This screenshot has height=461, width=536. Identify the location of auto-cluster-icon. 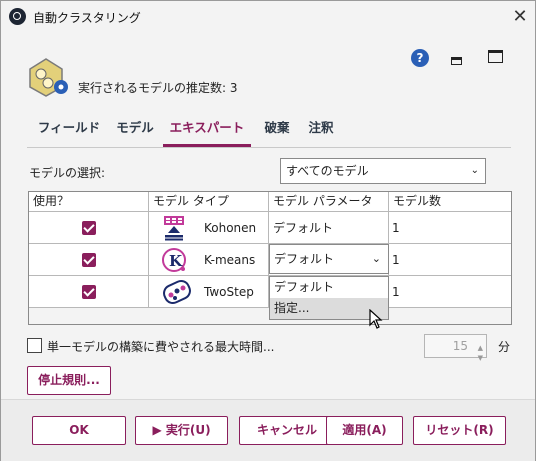
(48, 77).